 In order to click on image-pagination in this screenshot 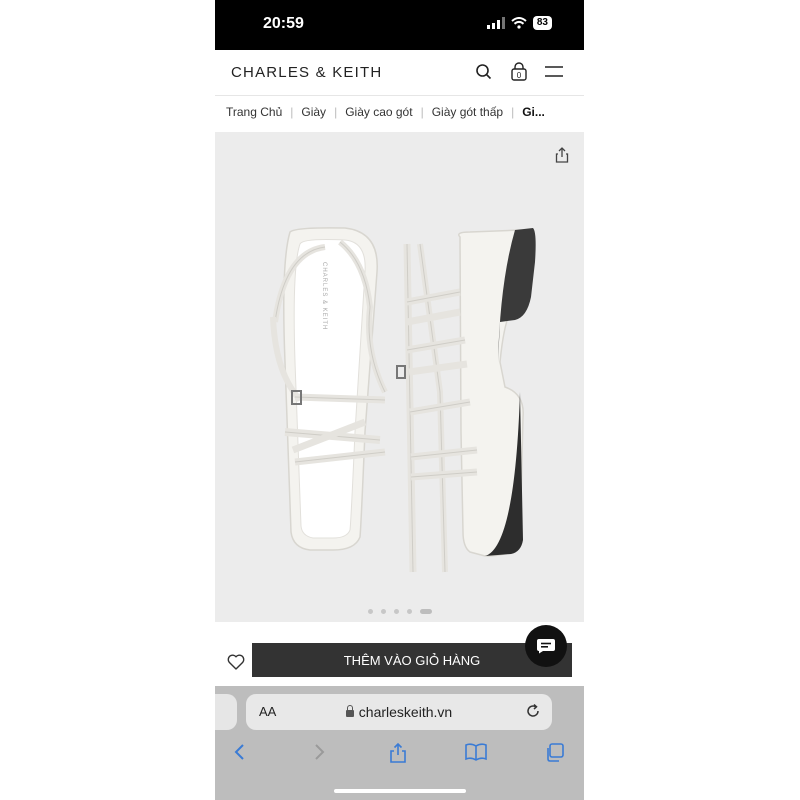, I will do `click(399, 611)`.